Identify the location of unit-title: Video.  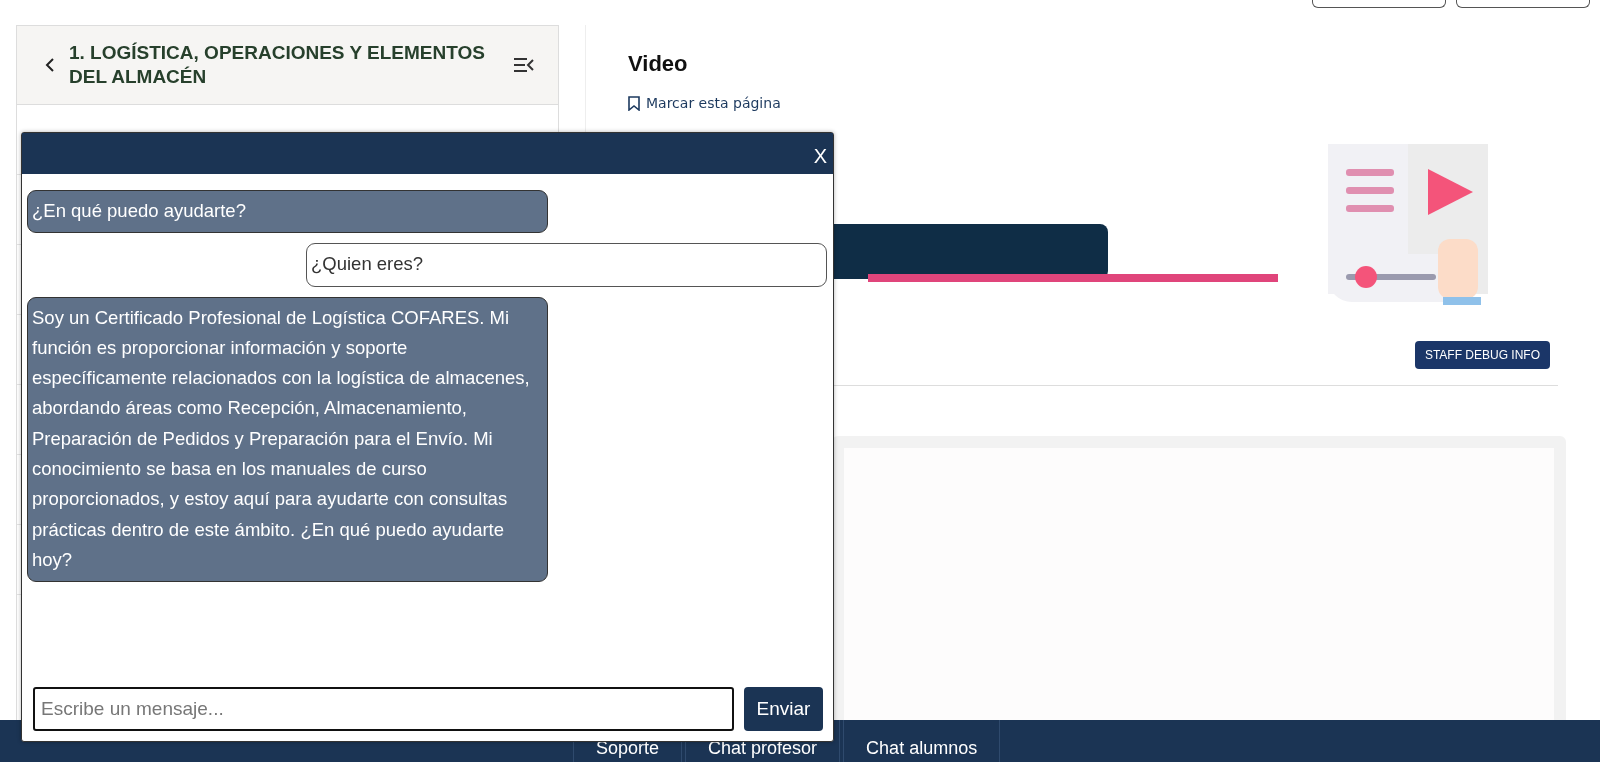
(658, 64).